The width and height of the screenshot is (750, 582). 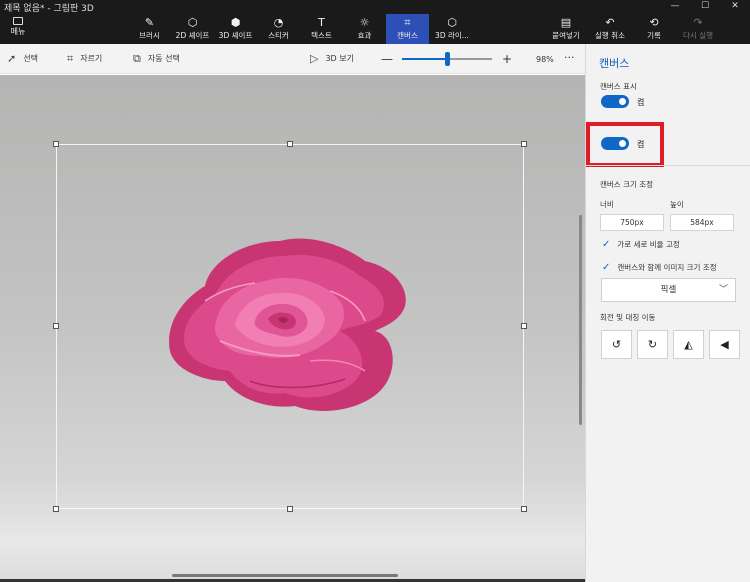 What do you see at coordinates (641, 144) in the screenshot?
I see `transparent-canvas-state: 켬` at bounding box center [641, 144].